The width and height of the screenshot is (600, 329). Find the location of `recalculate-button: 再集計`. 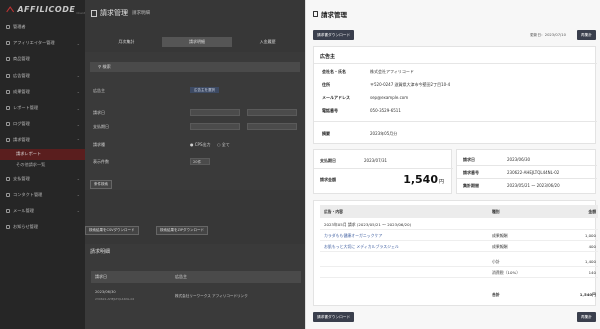

recalculate-button: 再集計 is located at coordinates (586, 35).